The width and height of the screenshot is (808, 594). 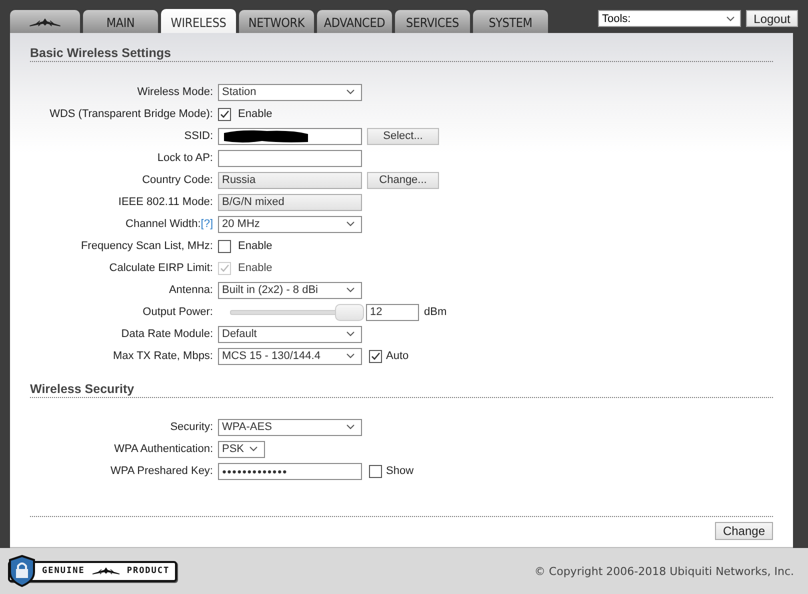 What do you see at coordinates (510, 21) in the screenshot?
I see `nav-tab: SYSTEM` at bounding box center [510, 21].